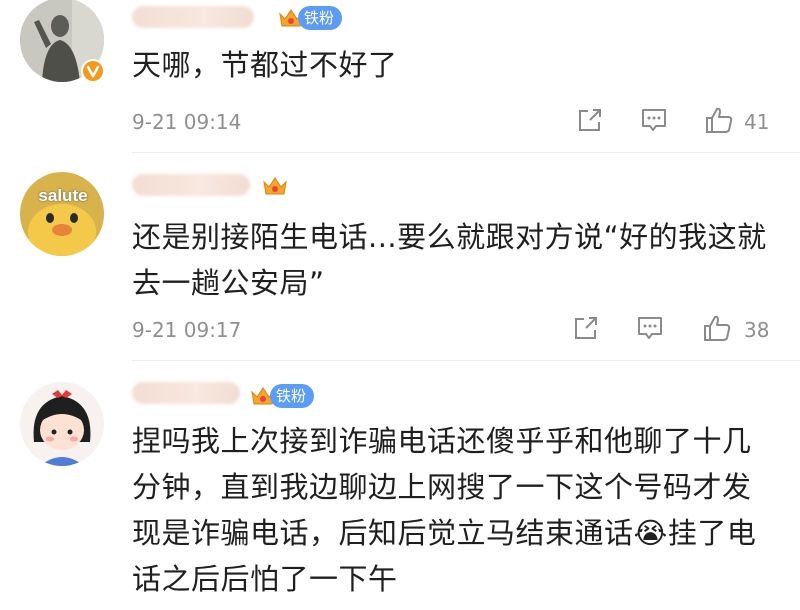 This screenshot has width=800, height=610. I want to click on timestamp: 9-21 09:17, so click(187, 330).